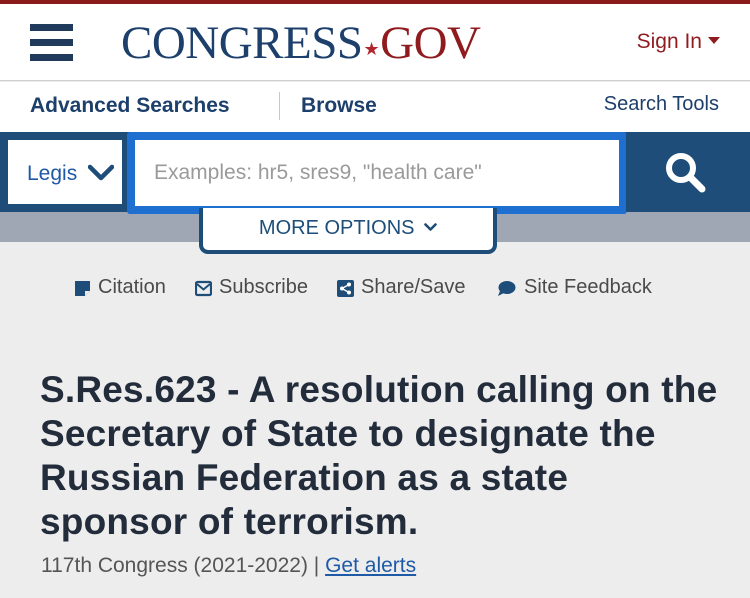 The height and width of the screenshot is (598, 750). What do you see at coordinates (345, 288) in the screenshot?
I see `share-icon` at bounding box center [345, 288].